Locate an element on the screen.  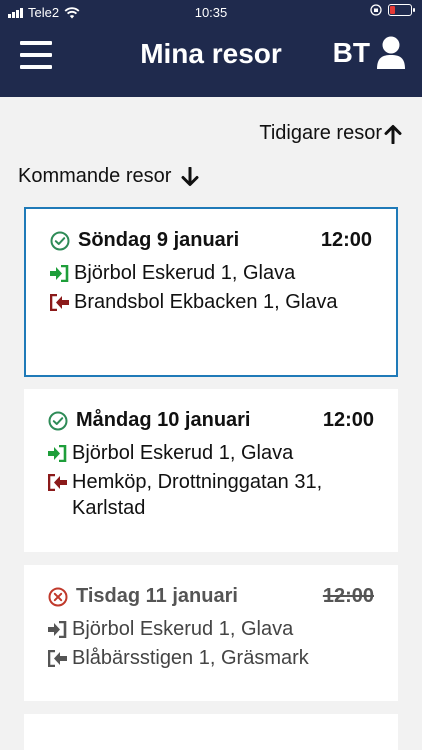
trip-header: Tisdag 11 januari 12:00 is located at coordinates (213, 596).